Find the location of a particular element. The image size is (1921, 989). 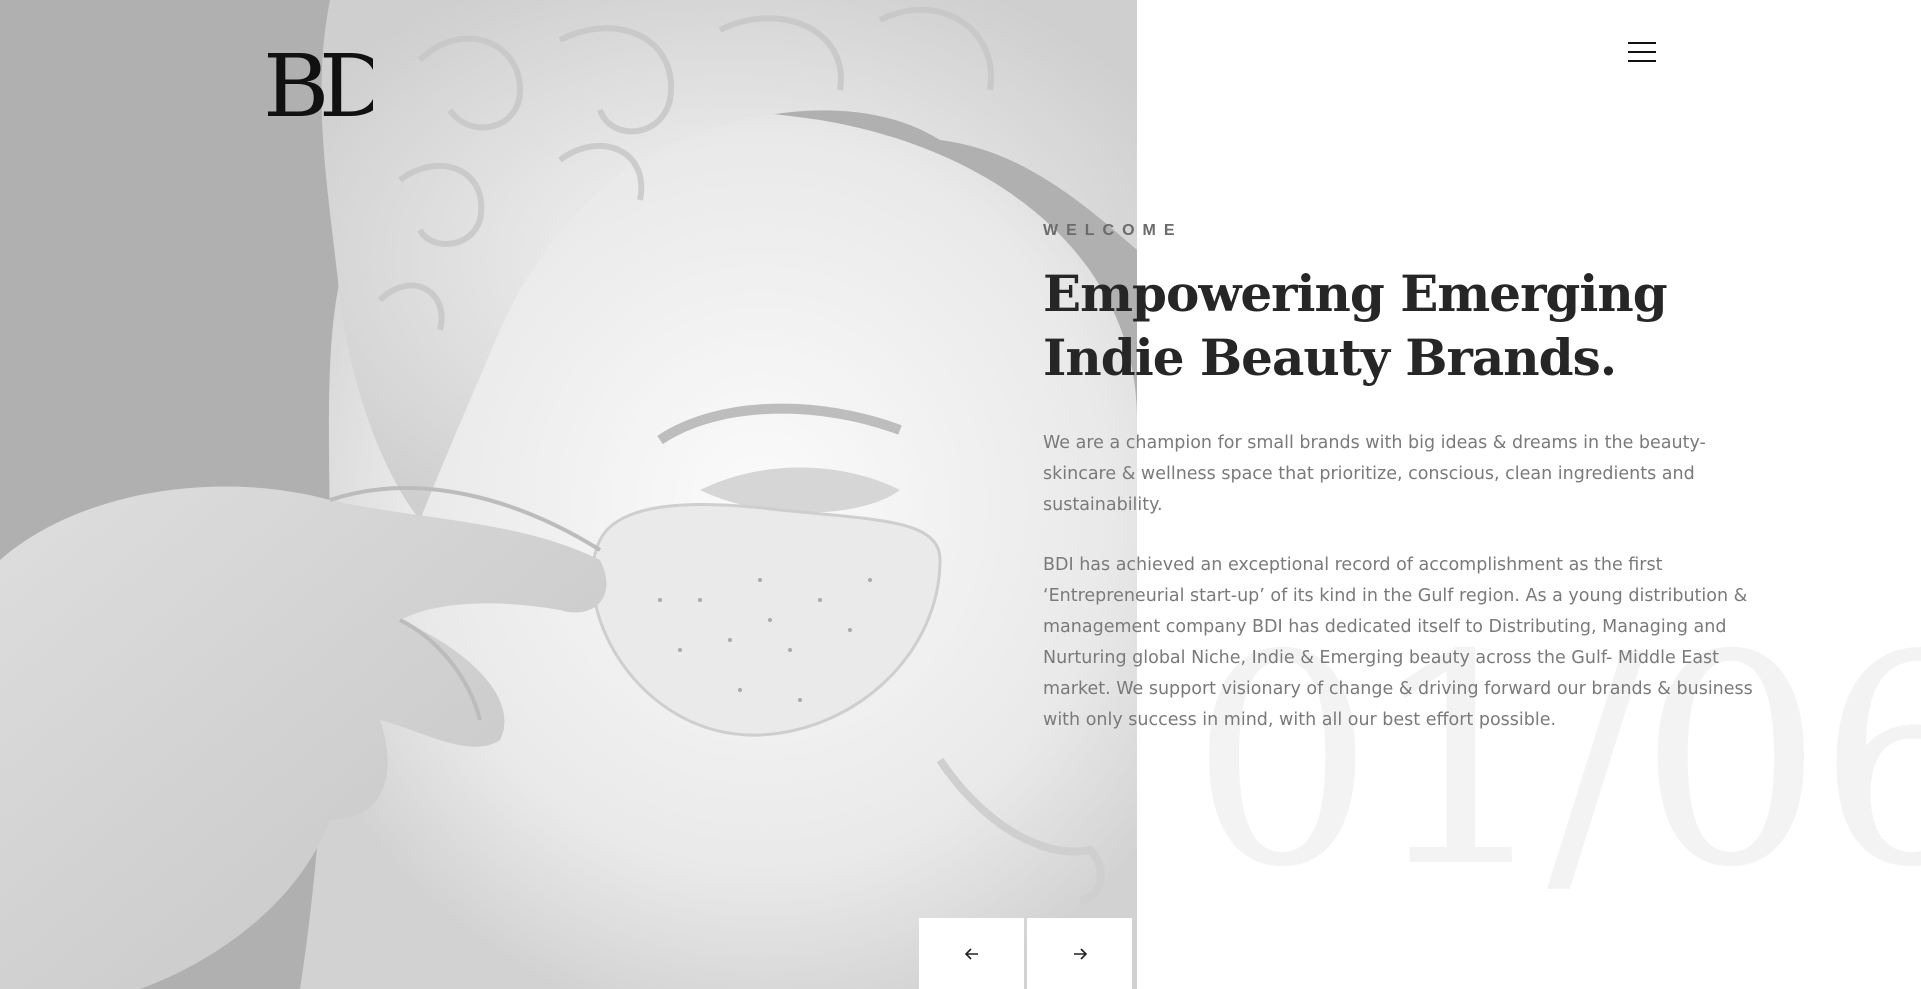

brand-logo: BDI is located at coordinates (342, 86).